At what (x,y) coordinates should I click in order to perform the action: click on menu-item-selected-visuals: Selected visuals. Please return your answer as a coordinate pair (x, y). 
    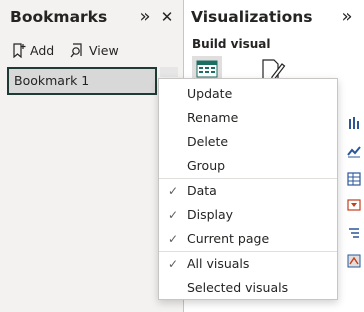
    Looking at the image, I should click on (248, 288).